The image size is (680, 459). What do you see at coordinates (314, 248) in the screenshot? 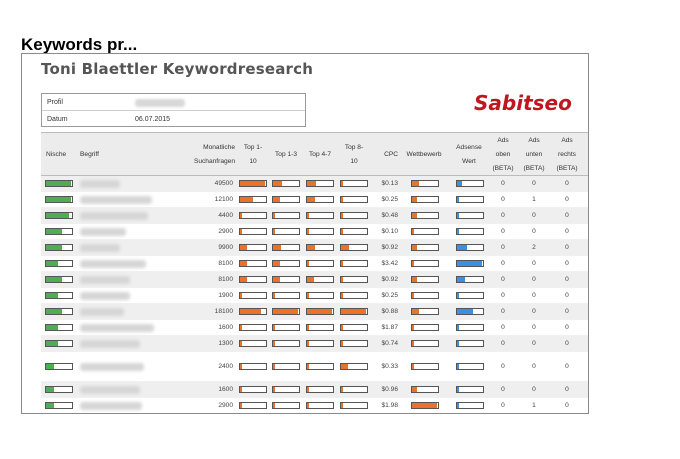
I see `table-row: 9900 $0.92 0 2 0` at bounding box center [314, 248].